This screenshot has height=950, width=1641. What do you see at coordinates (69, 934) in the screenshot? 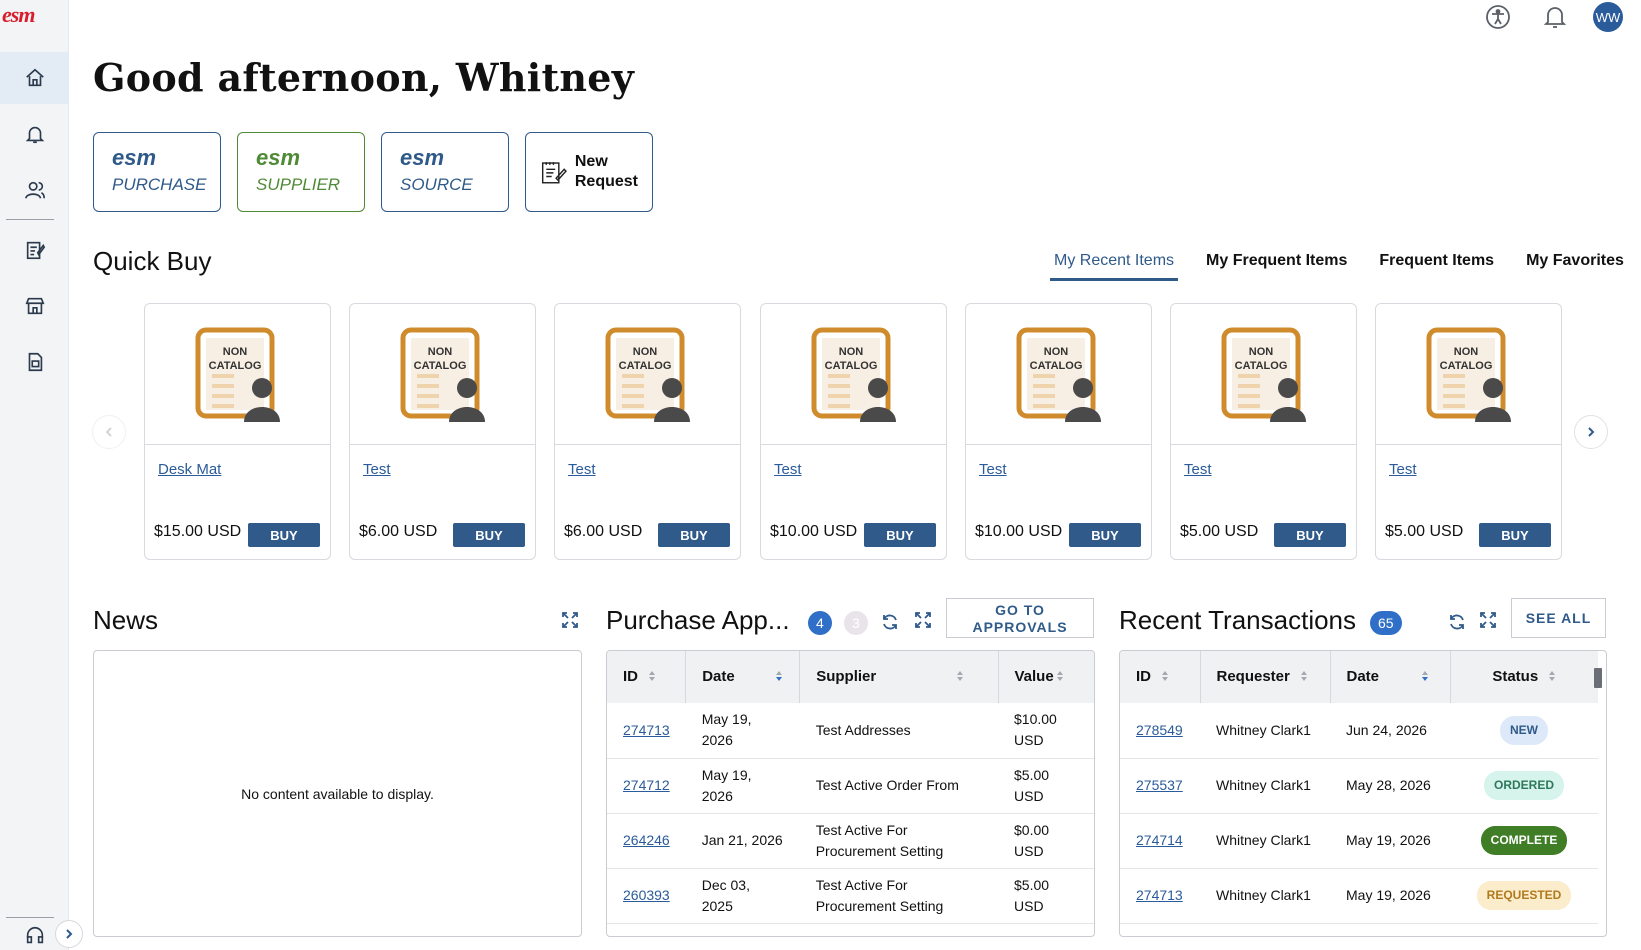
I see `expand-sidebar-button` at bounding box center [69, 934].